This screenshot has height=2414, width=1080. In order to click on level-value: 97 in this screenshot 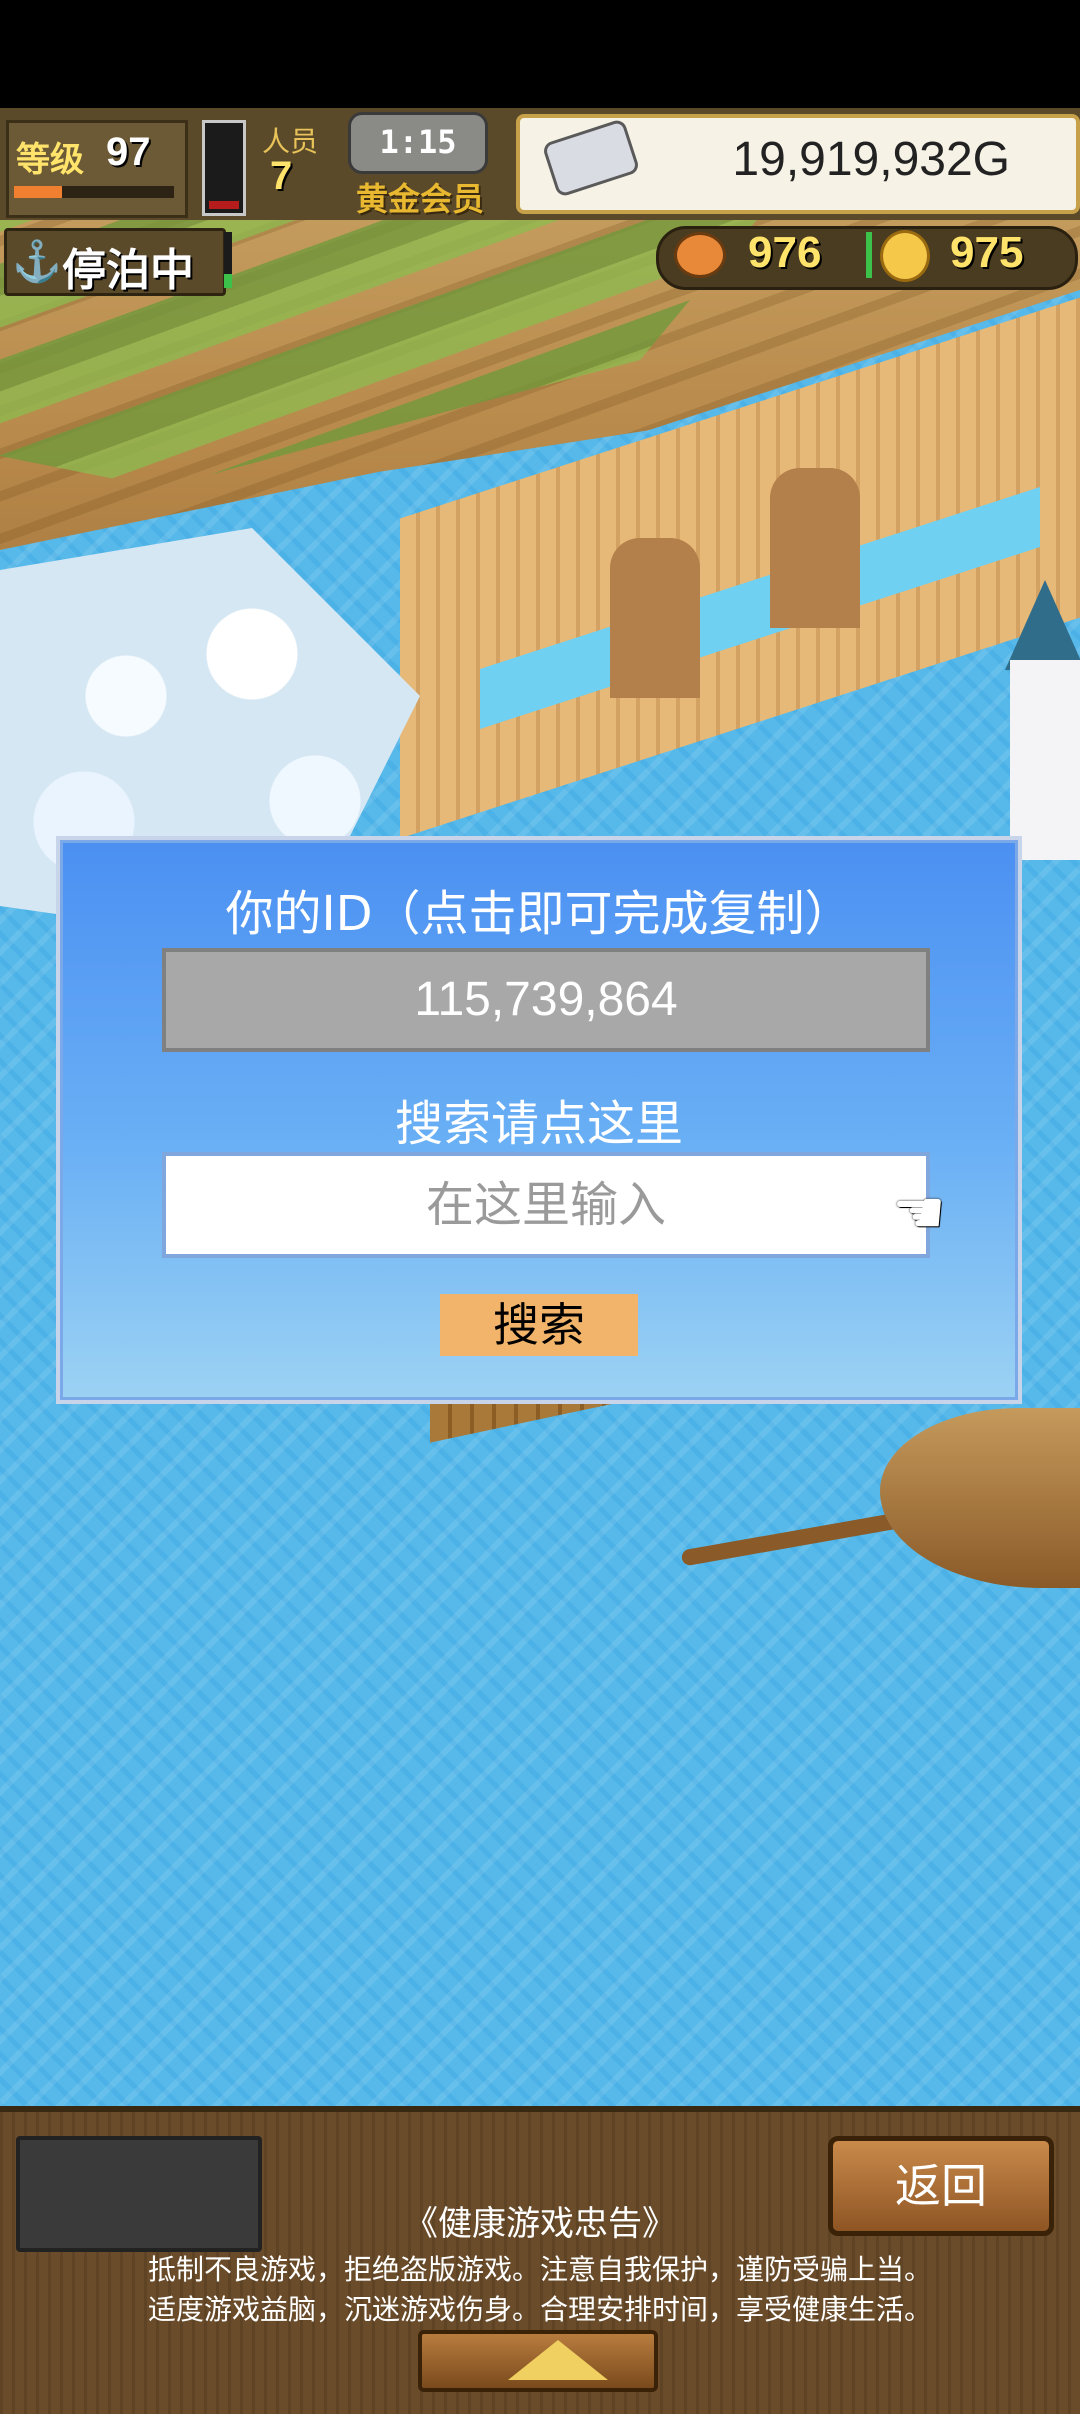, I will do `click(128, 152)`.